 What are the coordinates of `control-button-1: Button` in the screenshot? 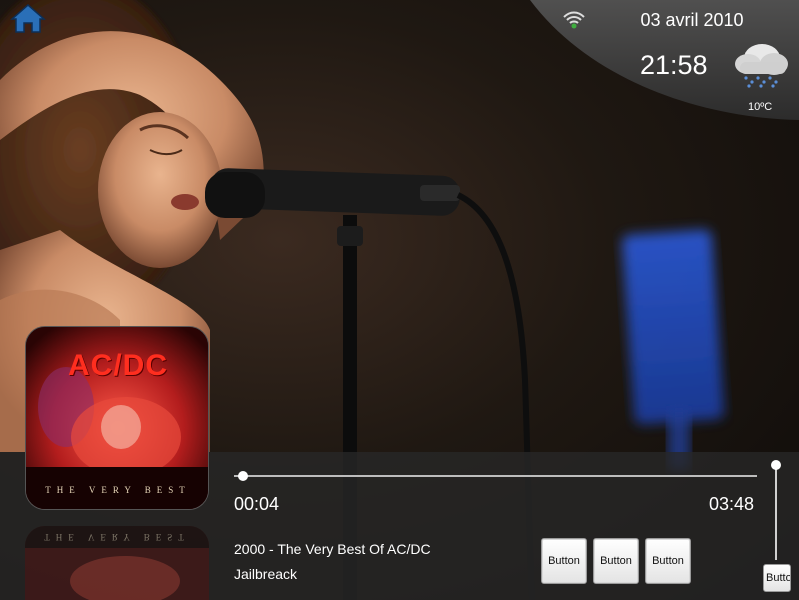 It's located at (564, 561).